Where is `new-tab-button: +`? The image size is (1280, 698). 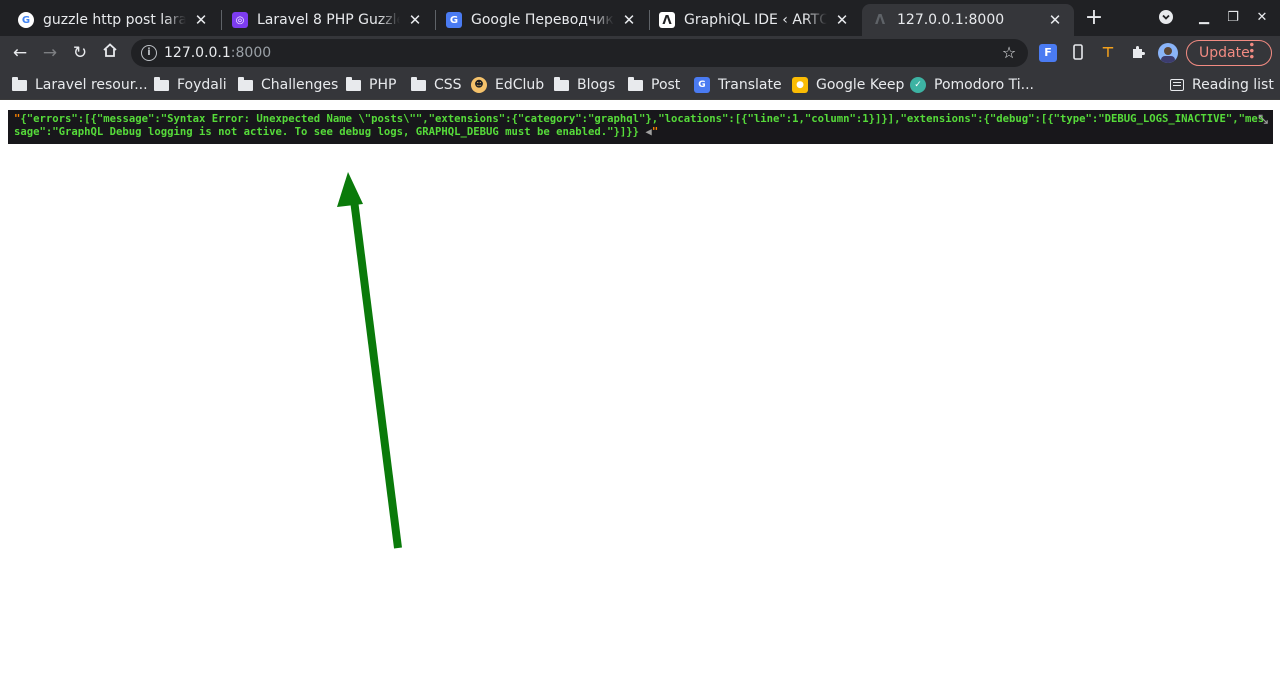
new-tab-button: + is located at coordinates (1094, 18).